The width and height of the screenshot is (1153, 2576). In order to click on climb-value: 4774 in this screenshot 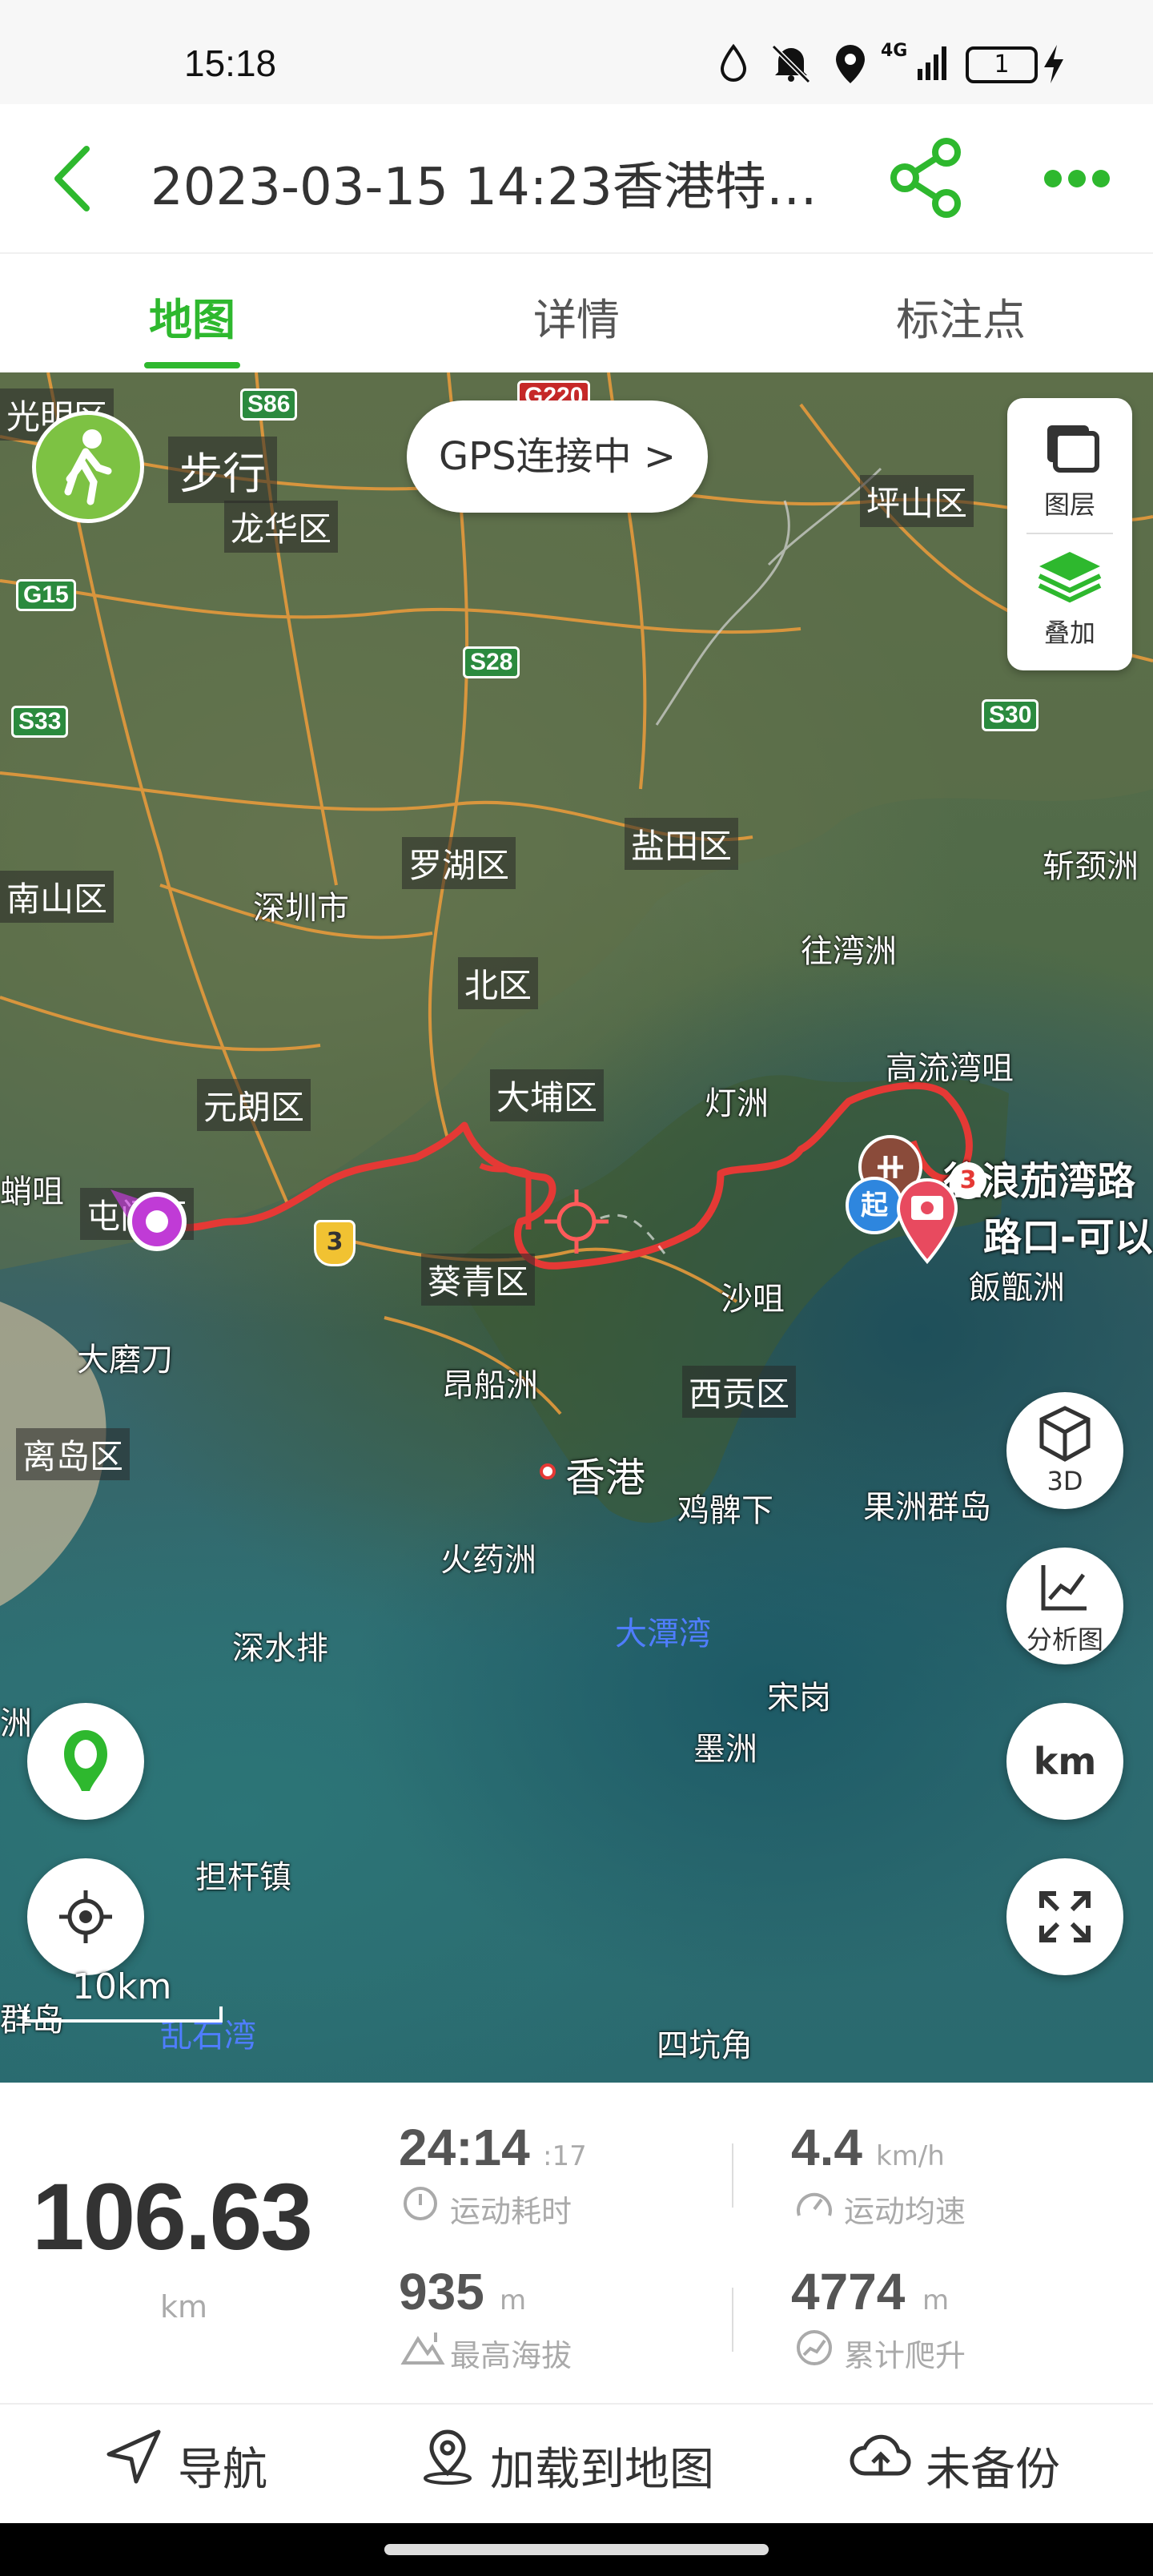, I will do `click(849, 2291)`.